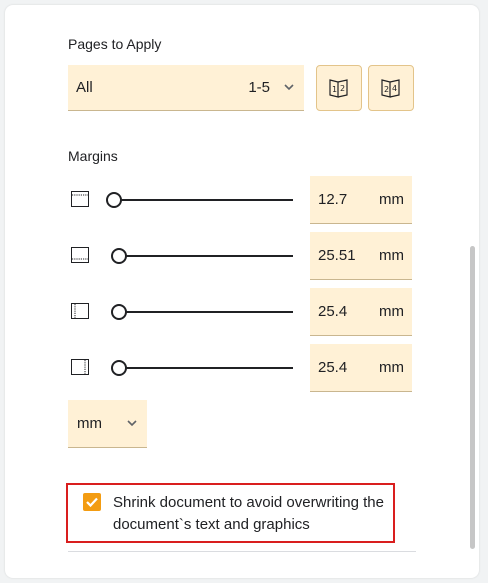 The image size is (488, 583). I want to click on margin-left-input: 25.4 mm, so click(361, 312).